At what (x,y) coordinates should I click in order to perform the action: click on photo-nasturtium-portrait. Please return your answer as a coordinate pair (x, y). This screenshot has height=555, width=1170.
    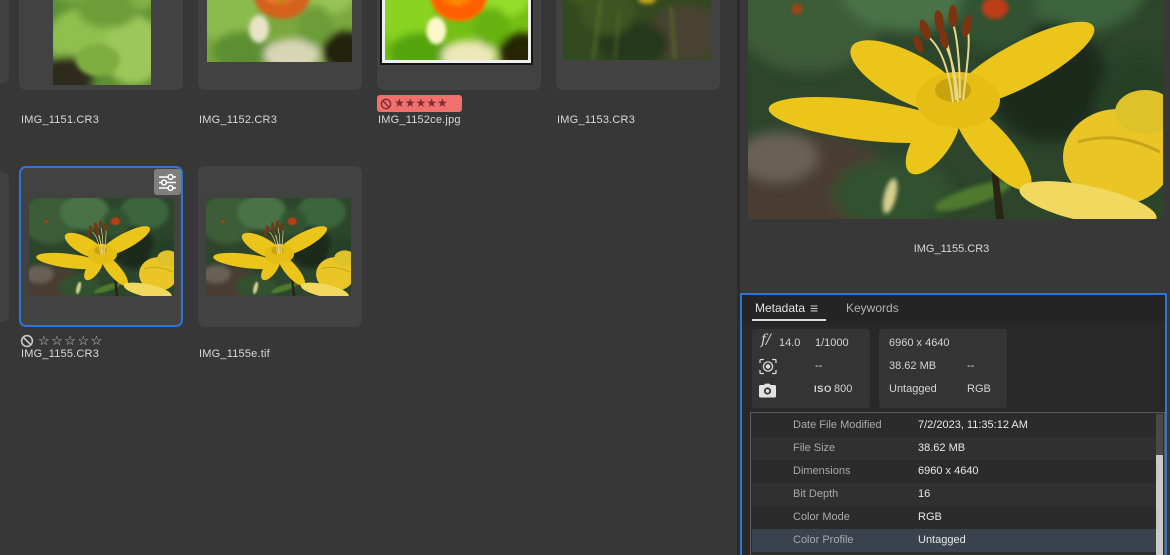
    Looking at the image, I should click on (102, 42).